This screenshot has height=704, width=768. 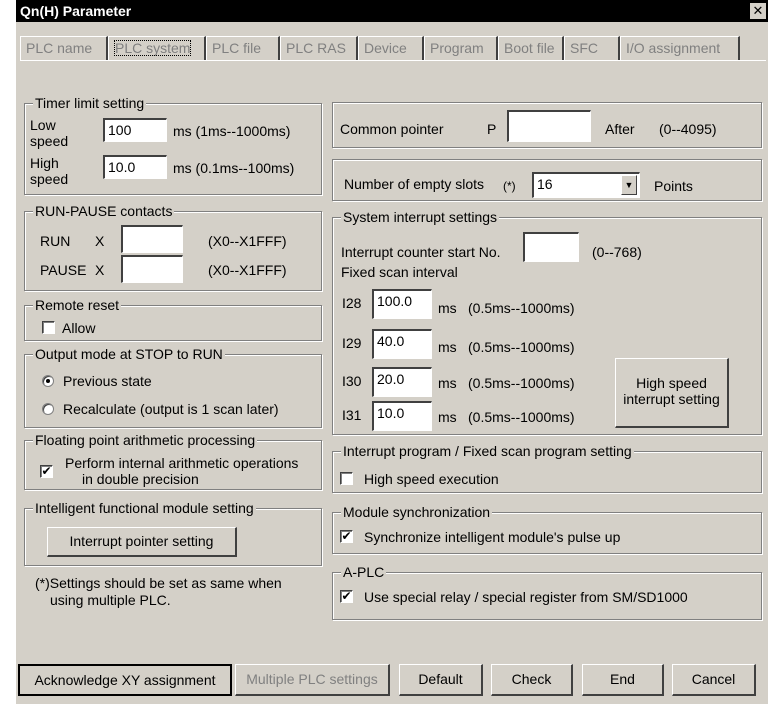 I want to click on default-button: Default, so click(x=441, y=680).